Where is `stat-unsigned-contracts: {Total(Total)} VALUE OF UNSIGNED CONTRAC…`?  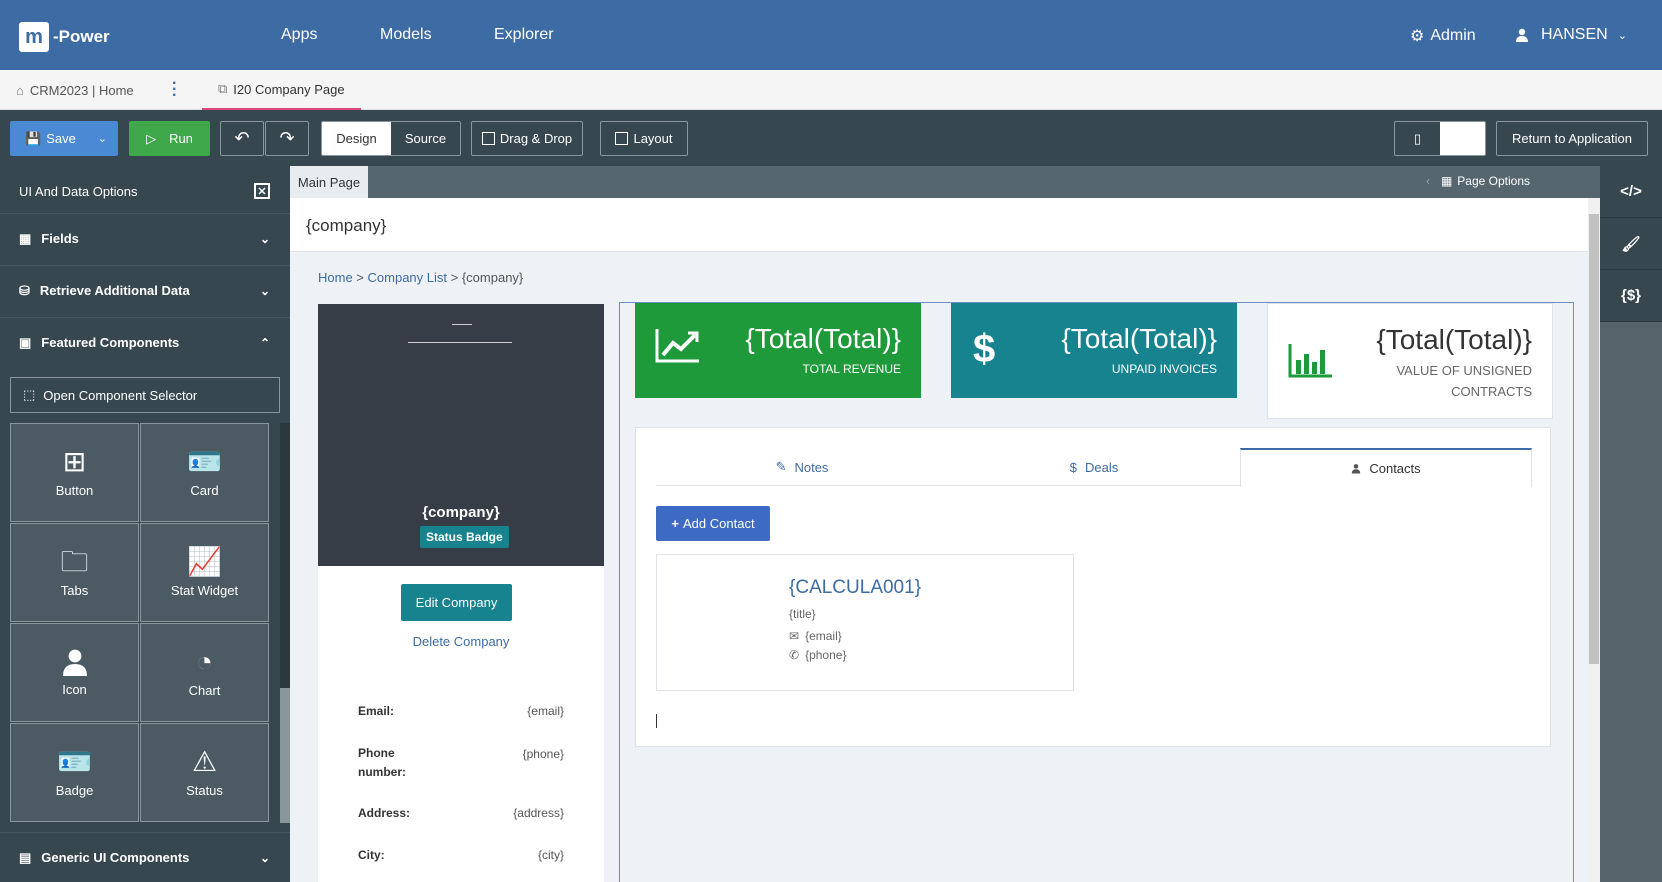 stat-unsigned-contracts: {Total(Total)} VALUE OF UNSIGNED CONTRAC… is located at coordinates (1410, 361).